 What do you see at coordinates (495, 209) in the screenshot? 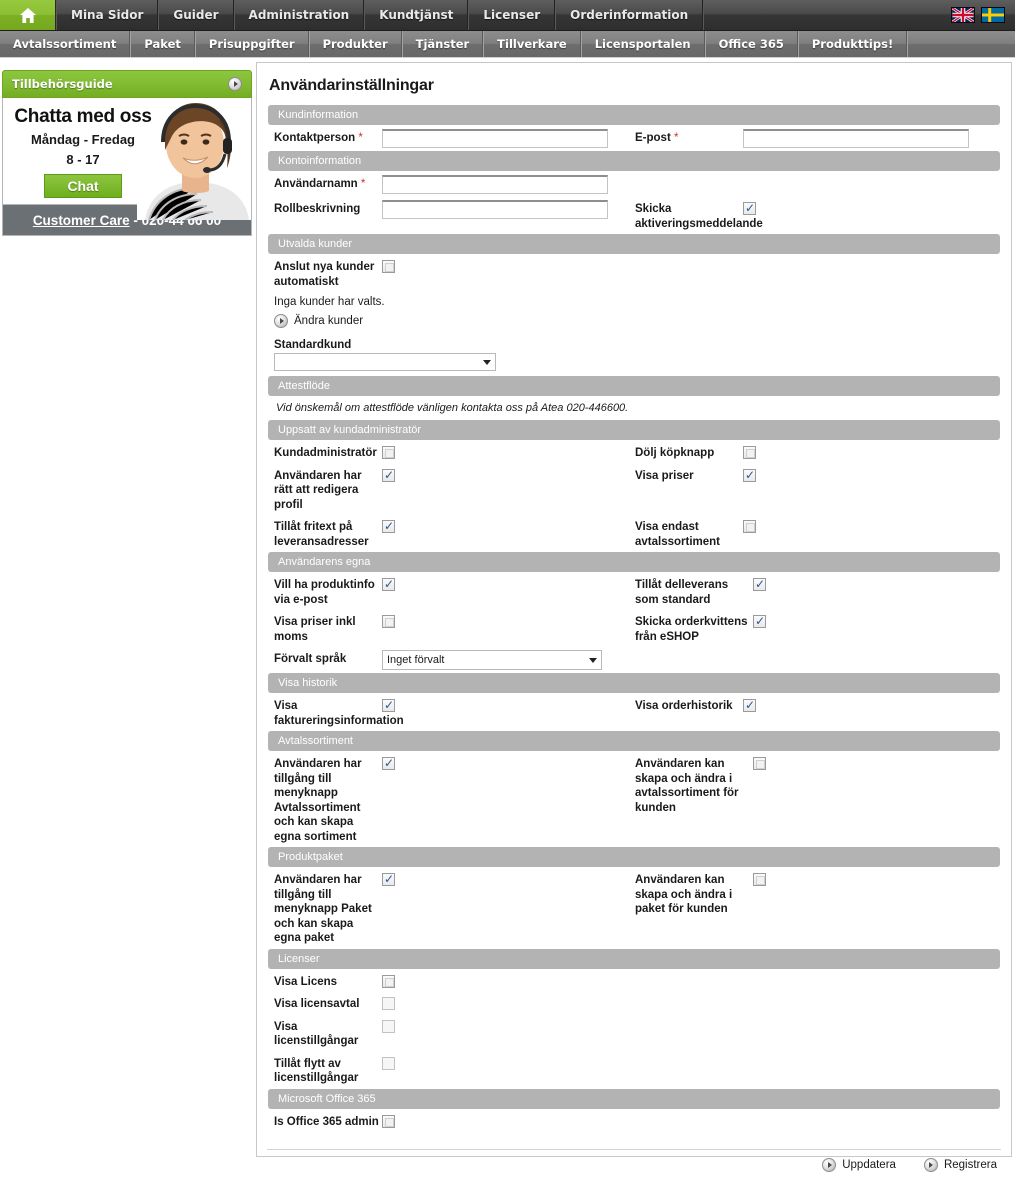
I see `rollbeskrivning-input` at bounding box center [495, 209].